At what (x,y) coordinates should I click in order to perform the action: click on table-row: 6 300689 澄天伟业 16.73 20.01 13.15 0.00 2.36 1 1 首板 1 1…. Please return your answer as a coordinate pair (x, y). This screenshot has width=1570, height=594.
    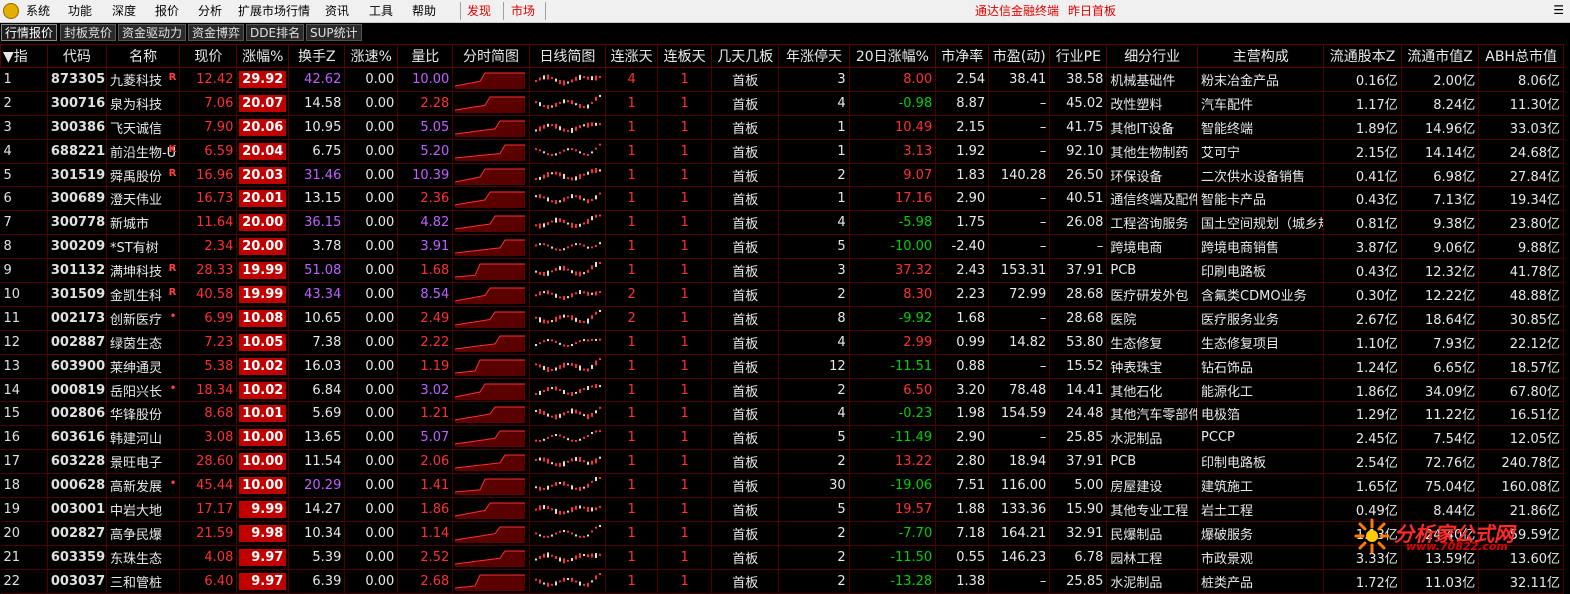
    Looking at the image, I should click on (782, 199).